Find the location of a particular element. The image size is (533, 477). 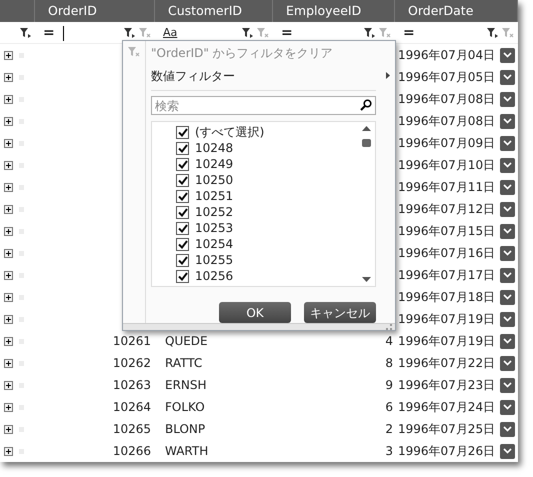

table-cell: 6 is located at coordinates (389, 407).